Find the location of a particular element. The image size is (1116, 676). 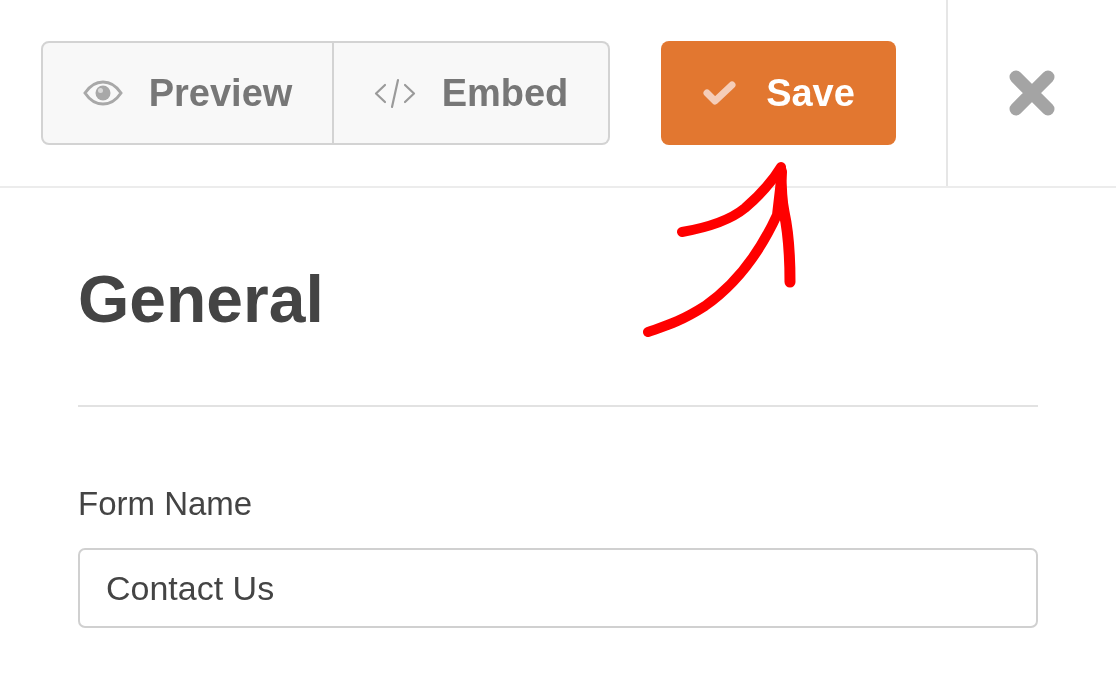

close-icon is located at coordinates (1032, 93).